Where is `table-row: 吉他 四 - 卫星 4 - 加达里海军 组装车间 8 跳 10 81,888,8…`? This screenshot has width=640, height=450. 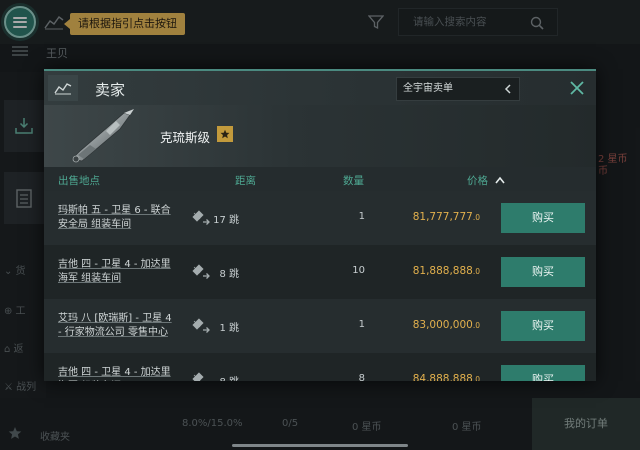
table-row: 吉他 四 - 卫星 4 - 加达里海军 组装车间 8 跳 10 81,888,8… is located at coordinates (320, 272).